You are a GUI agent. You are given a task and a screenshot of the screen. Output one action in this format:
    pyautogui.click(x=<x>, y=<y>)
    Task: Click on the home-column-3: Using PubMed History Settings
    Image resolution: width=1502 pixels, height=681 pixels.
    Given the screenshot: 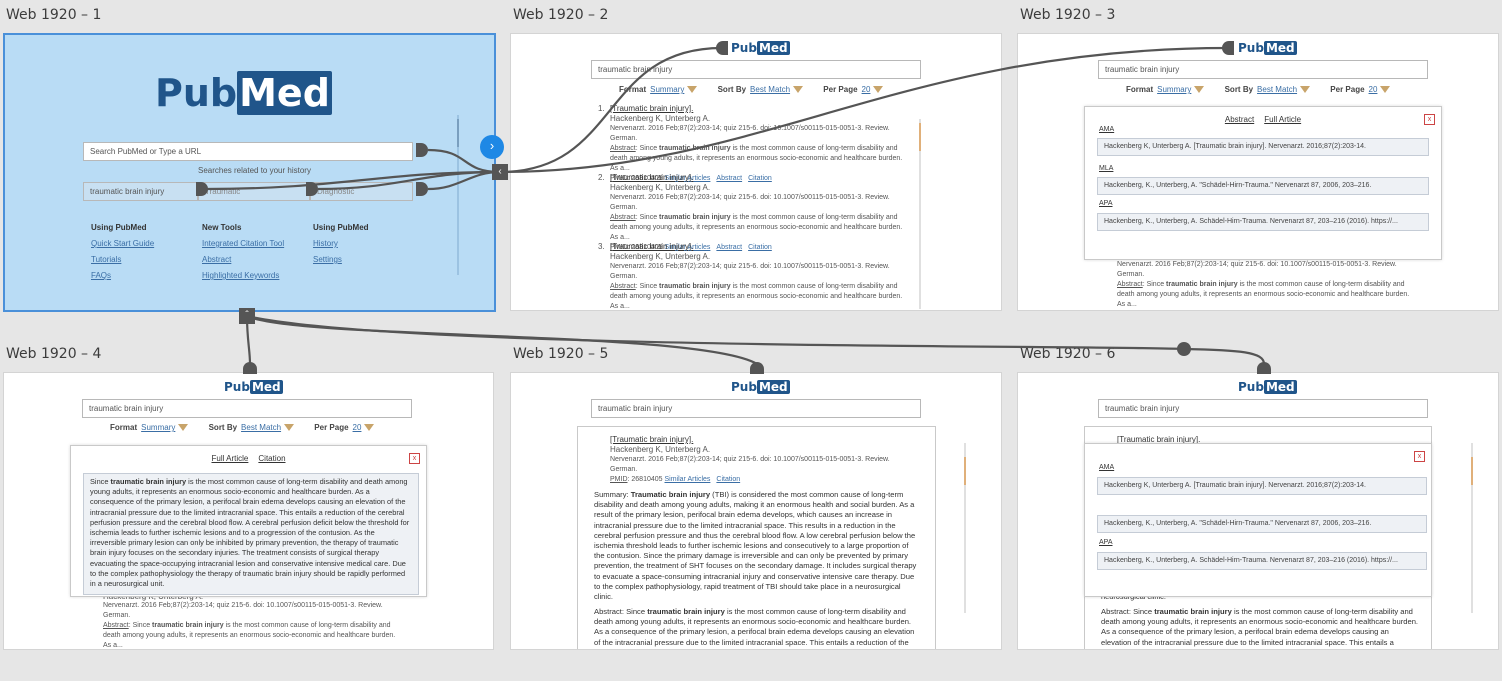 What is the action you would take?
    pyautogui.click(x=341, y=247)
    